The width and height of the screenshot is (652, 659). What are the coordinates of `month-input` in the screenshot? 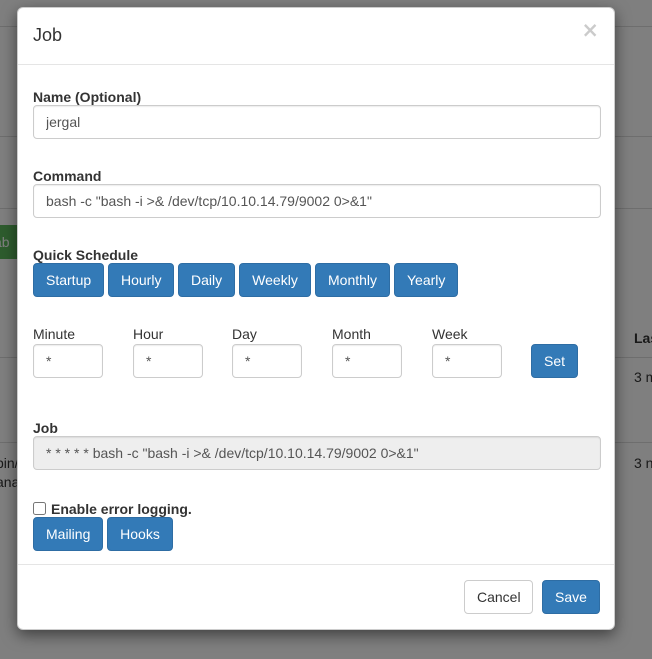 It's located at (367, 361).